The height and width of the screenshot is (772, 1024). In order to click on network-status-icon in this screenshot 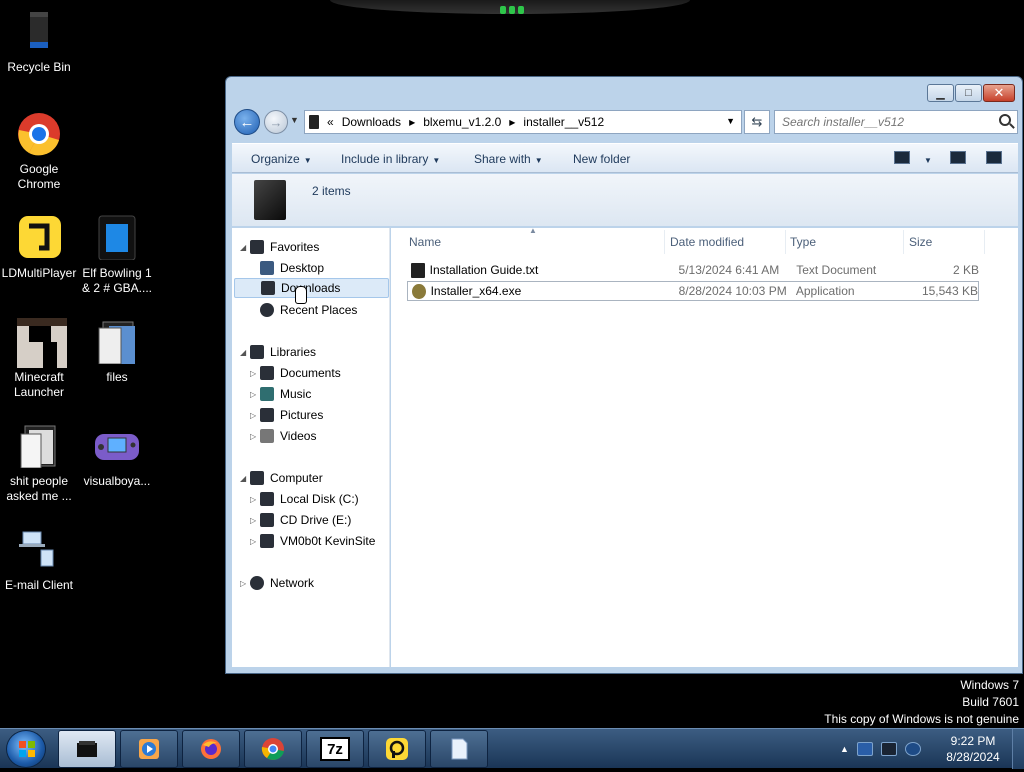, I will do `click(888, 749)`.